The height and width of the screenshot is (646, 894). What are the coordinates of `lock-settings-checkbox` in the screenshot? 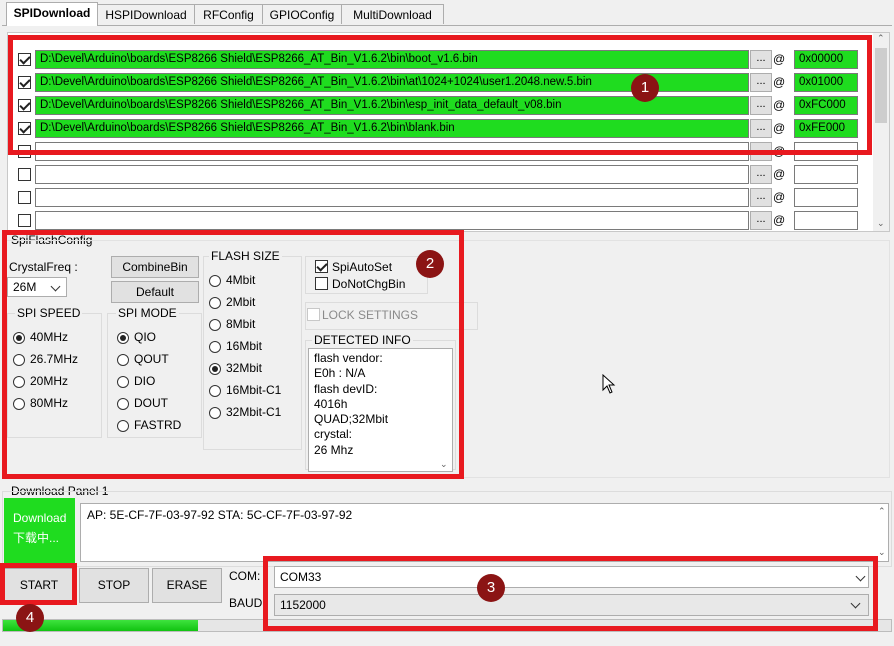 It's located at (313, 314).